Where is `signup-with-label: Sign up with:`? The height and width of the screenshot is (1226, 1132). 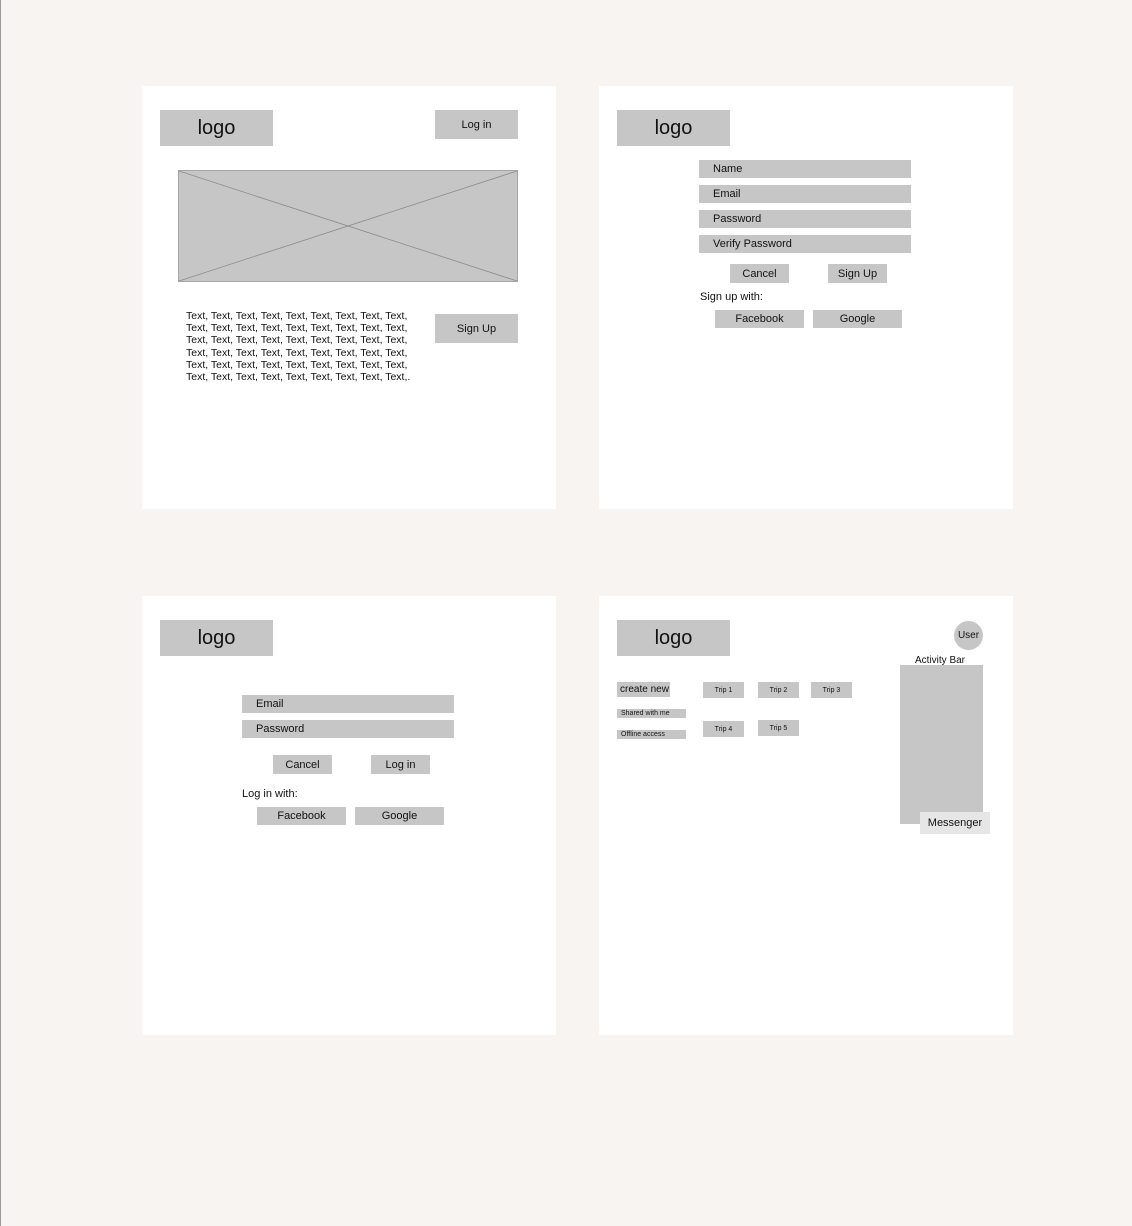
signup-with-label: Sign up with: is located at coordinates (731, 297).